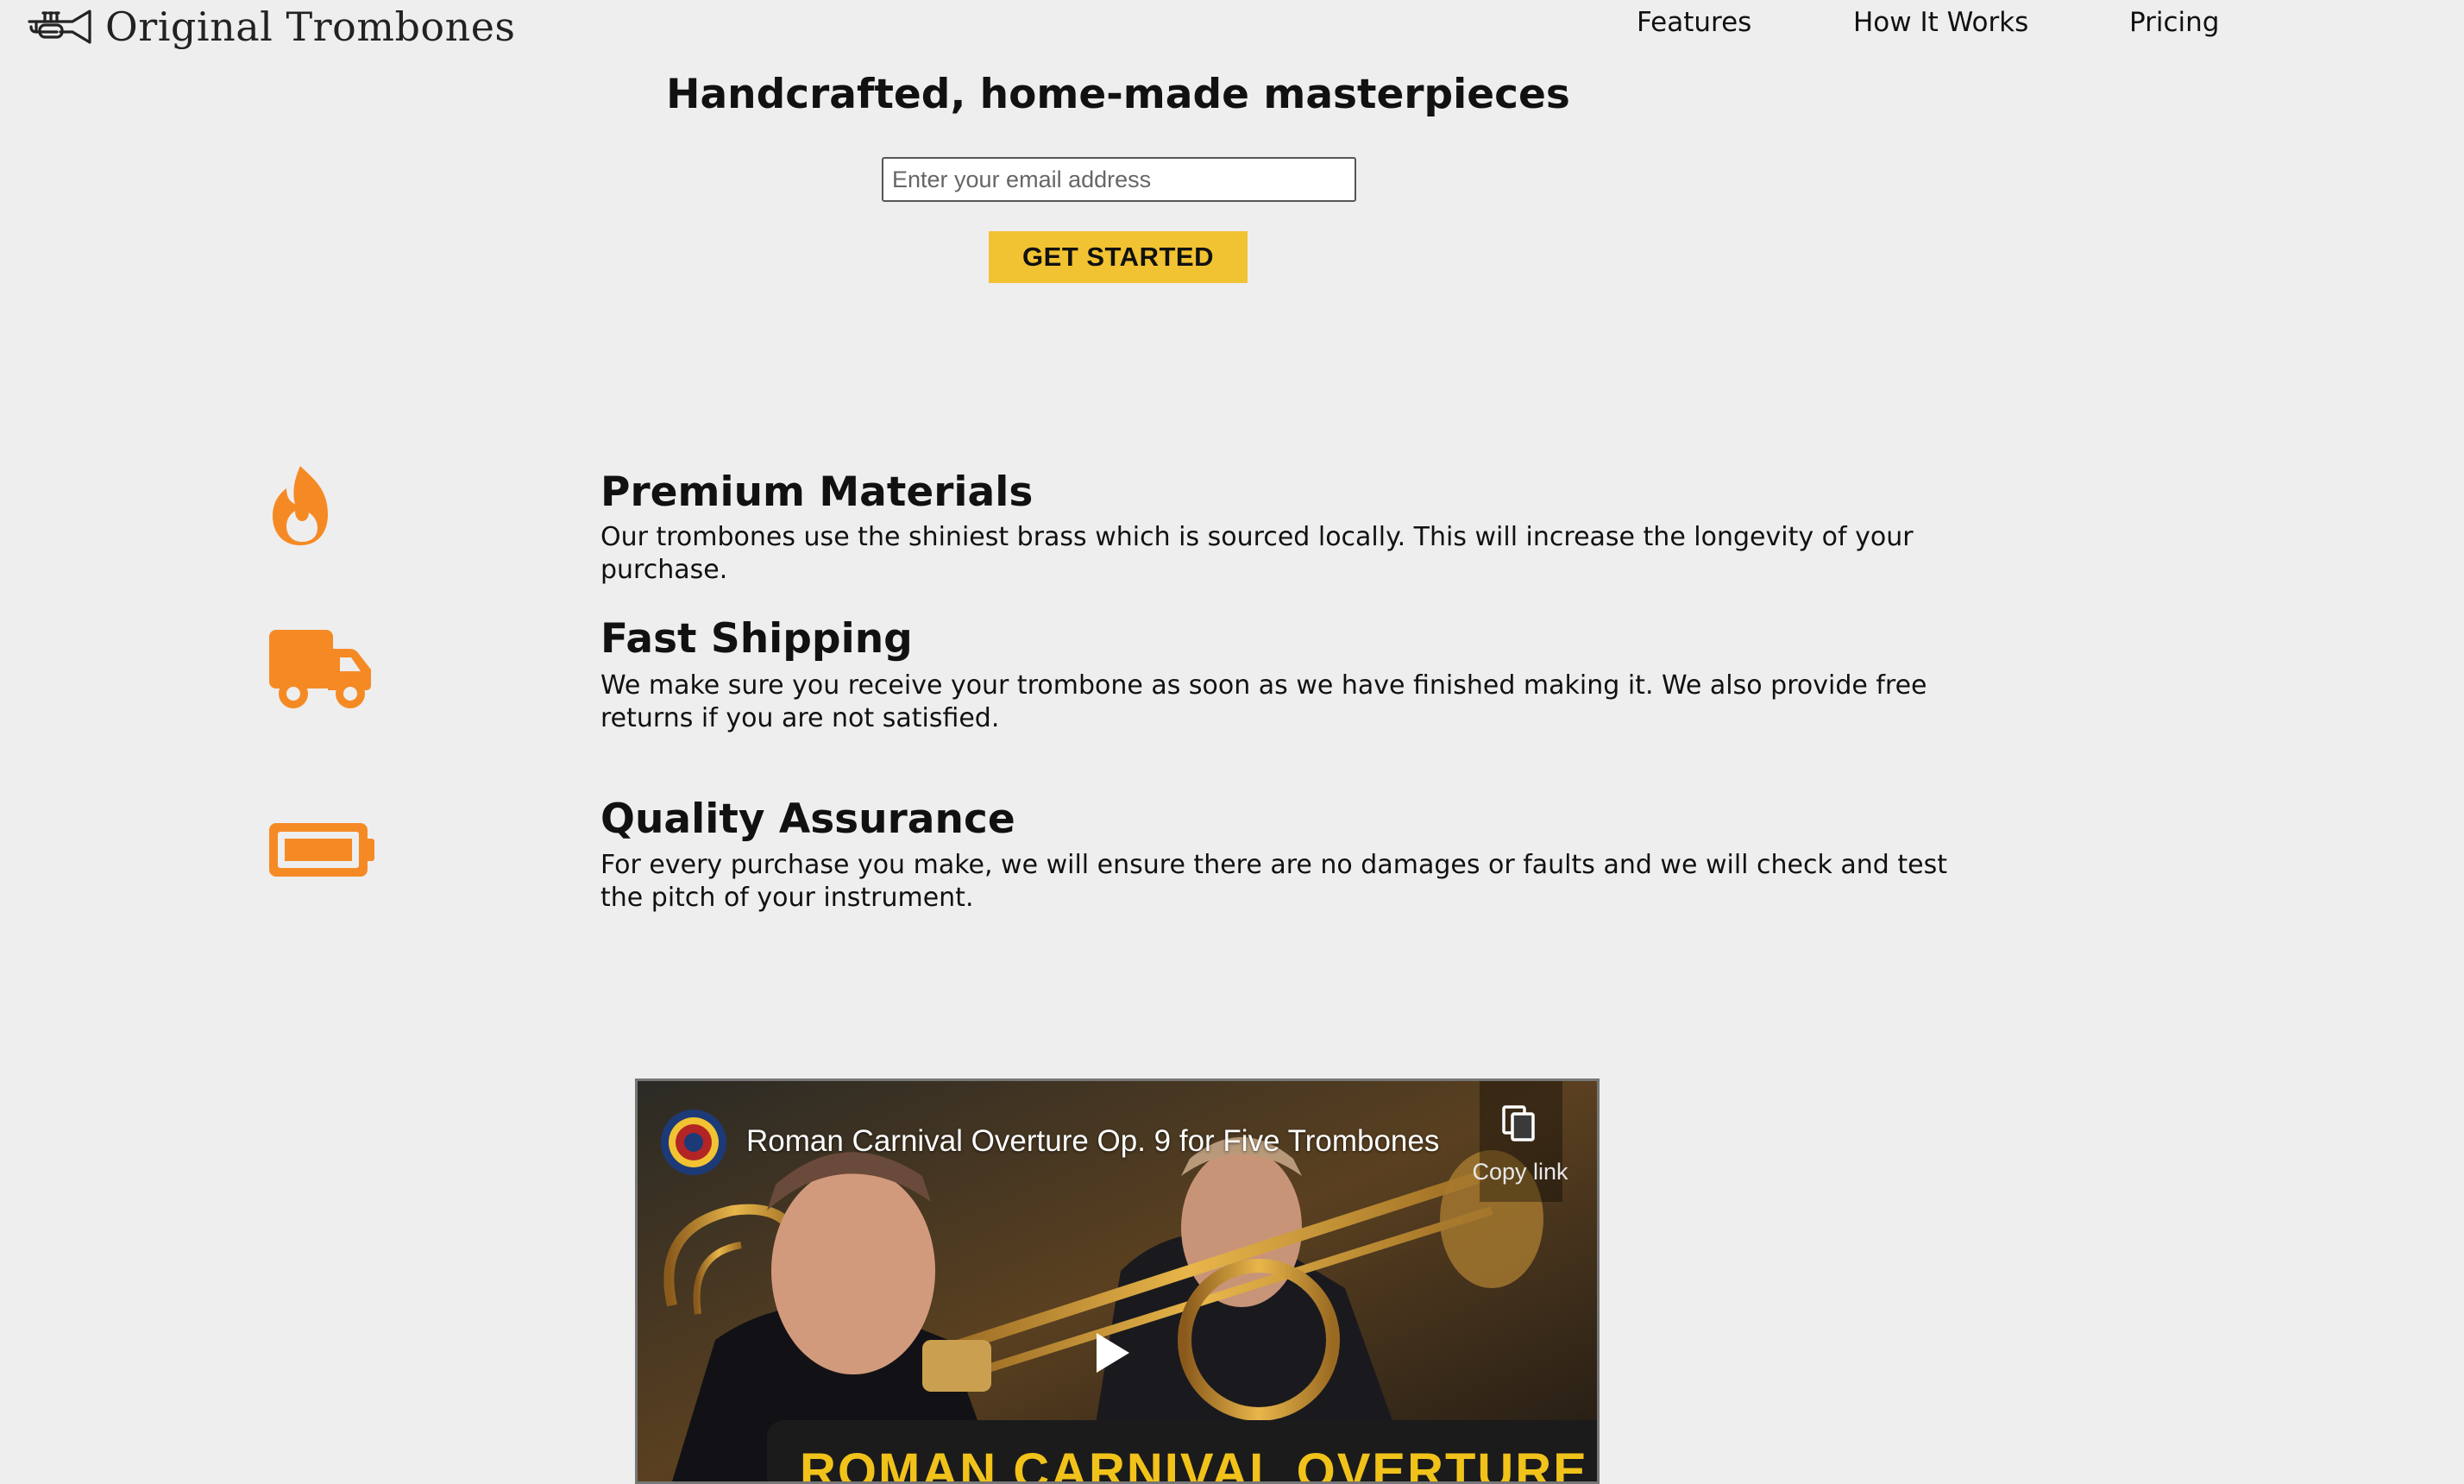 This screenshot has width=2464, height=1484. Describe the element at coordinates (1194, 1463) in the screenshot. I see `video-banner-text: ROMAN CARNIVAL OVERTURE` at that location.